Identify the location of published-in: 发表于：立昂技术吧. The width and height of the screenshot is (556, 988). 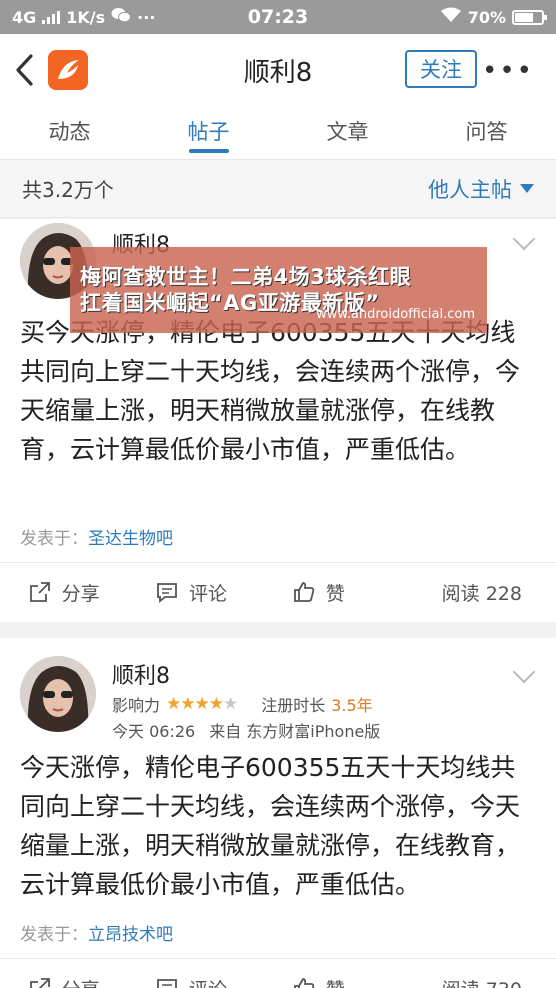
(96, 932).